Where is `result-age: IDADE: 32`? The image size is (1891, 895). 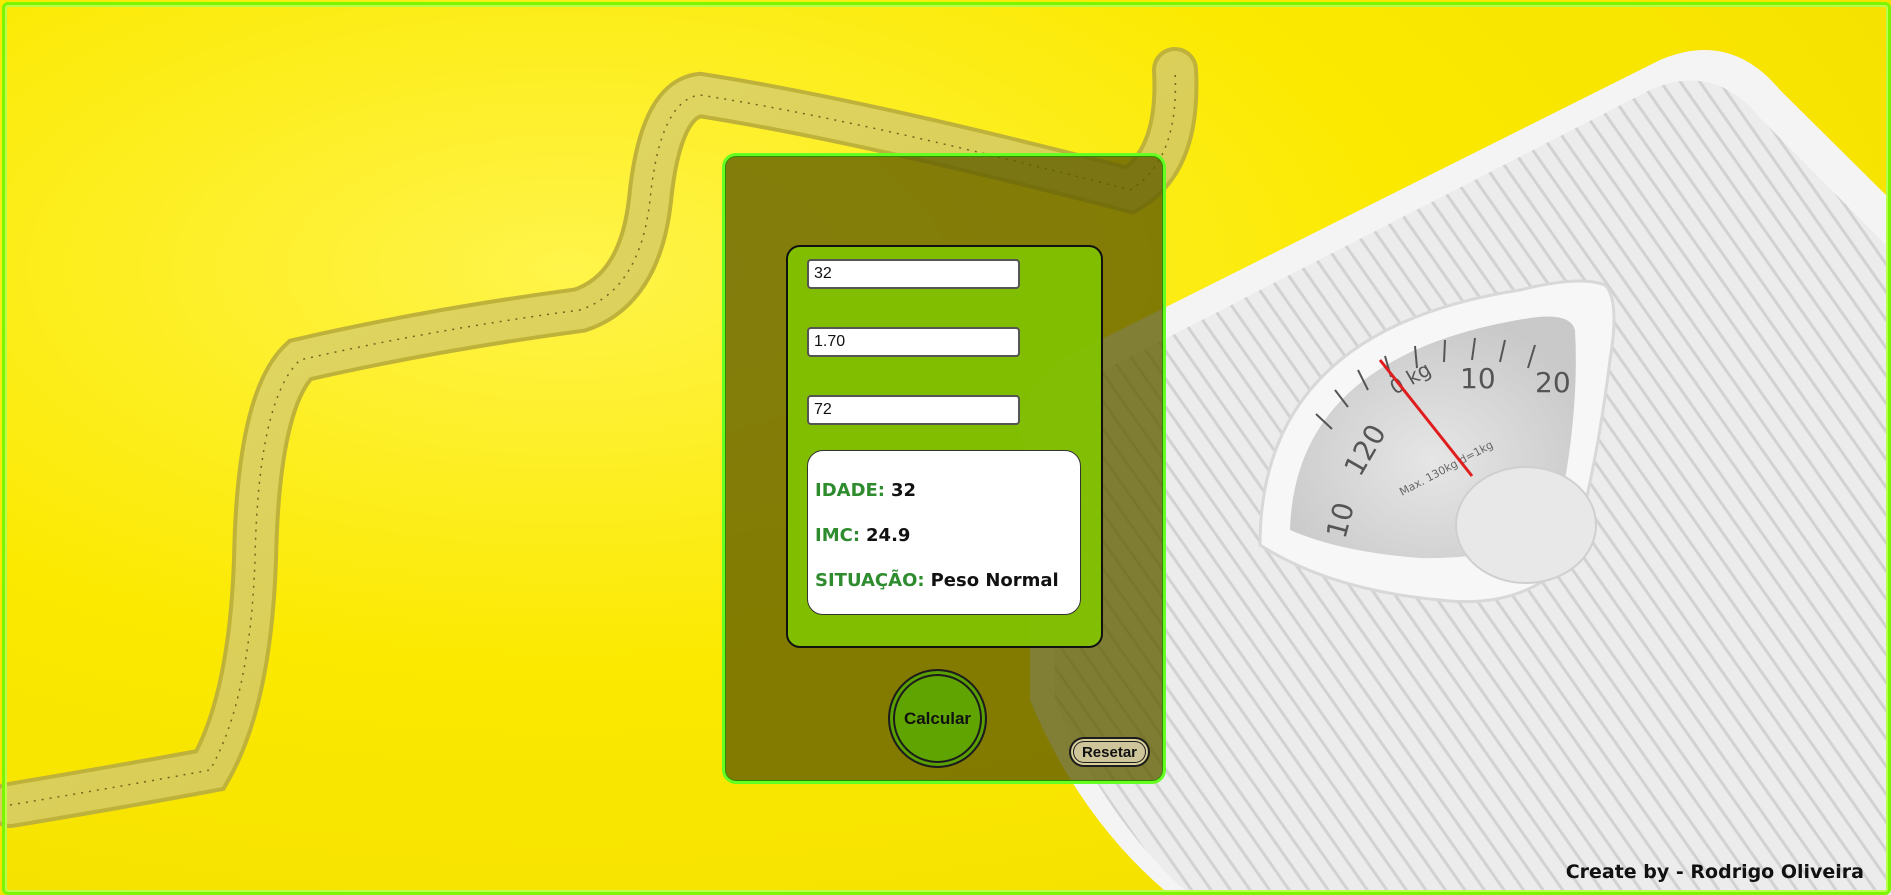
result-age: IDADE: 32 is located at coordinates (865, 490).